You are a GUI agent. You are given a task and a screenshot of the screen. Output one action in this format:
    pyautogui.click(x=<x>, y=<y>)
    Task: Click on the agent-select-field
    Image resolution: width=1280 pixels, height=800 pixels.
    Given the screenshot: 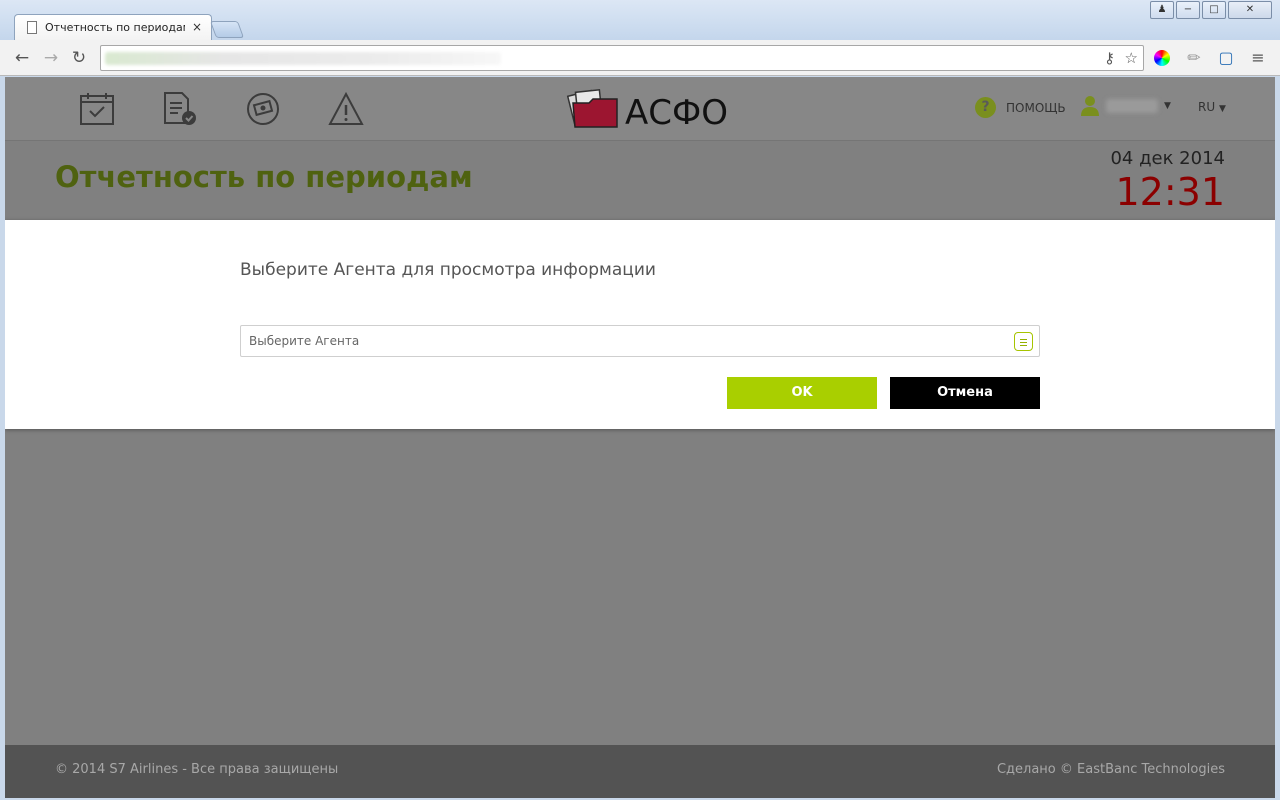 What is the action you would take?
    pyautogui.click(x=640, y=341)
    